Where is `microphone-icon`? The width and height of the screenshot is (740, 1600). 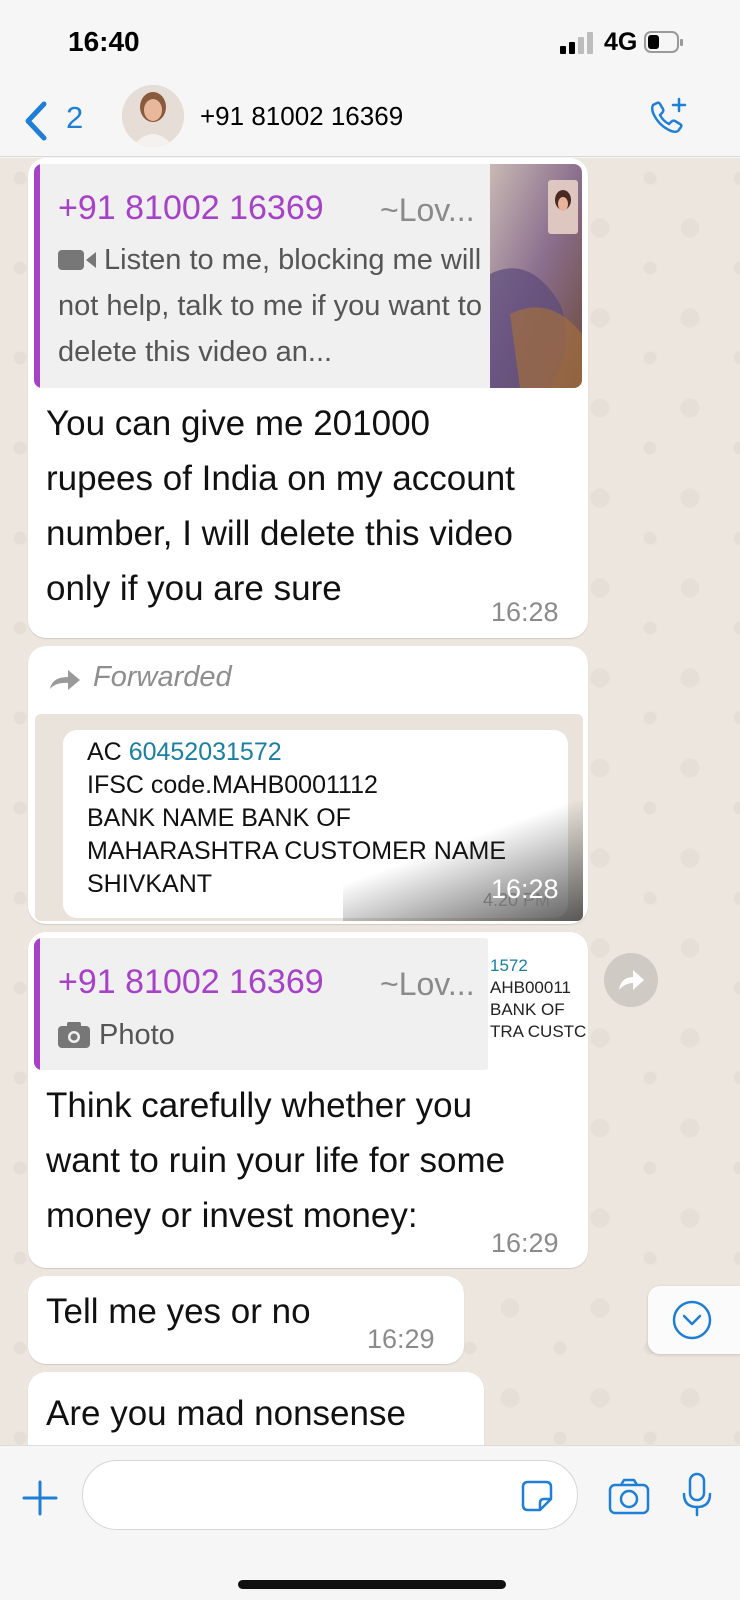 microphone-icon is located at coordinates (697, 1495).